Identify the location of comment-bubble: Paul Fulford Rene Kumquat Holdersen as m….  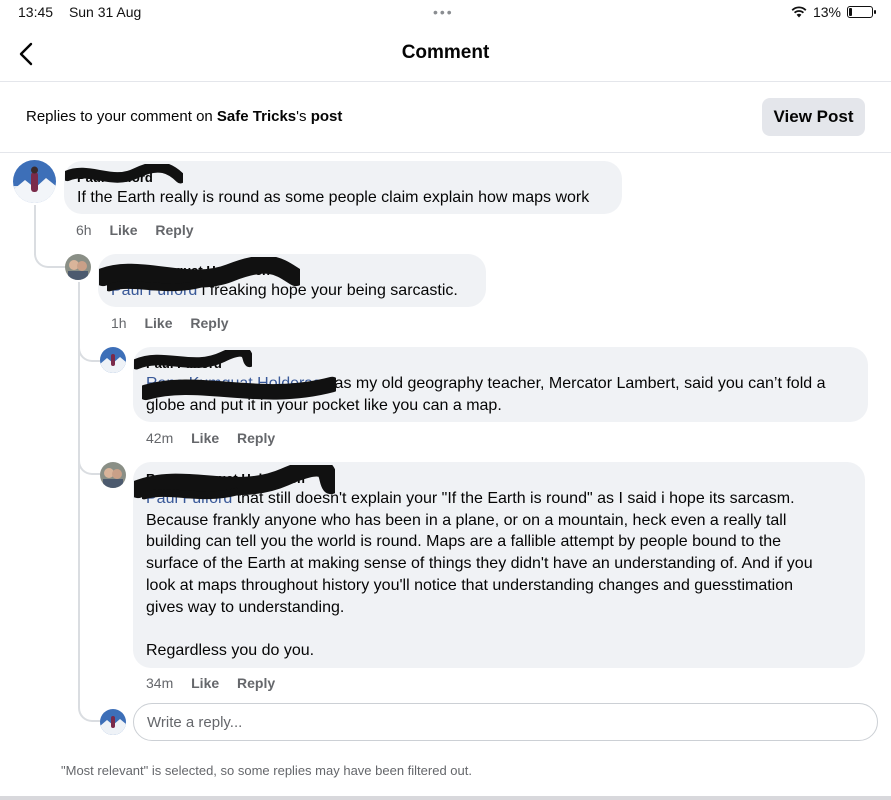
(500, 384).